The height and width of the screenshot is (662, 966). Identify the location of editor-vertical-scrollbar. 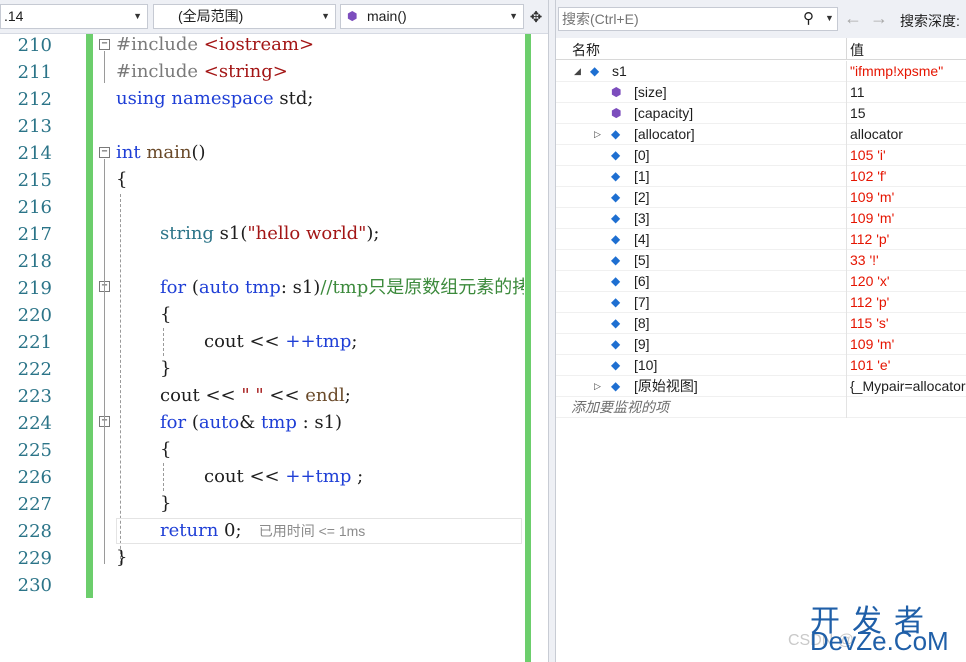
(528, 348).